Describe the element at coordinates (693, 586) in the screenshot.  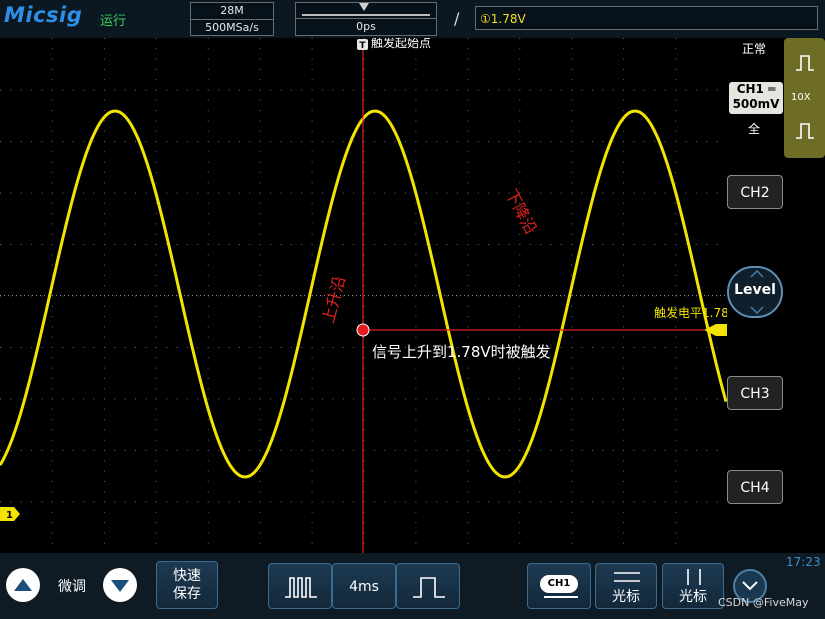
I see `vertical-cursor-button: 光标` at that location.